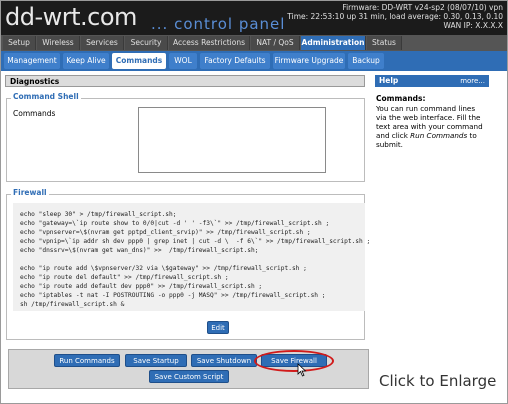  What do you see at coordinates (389, 80) in the screenshot?
I see `help-title: Help` at bounding box center [389, 80].